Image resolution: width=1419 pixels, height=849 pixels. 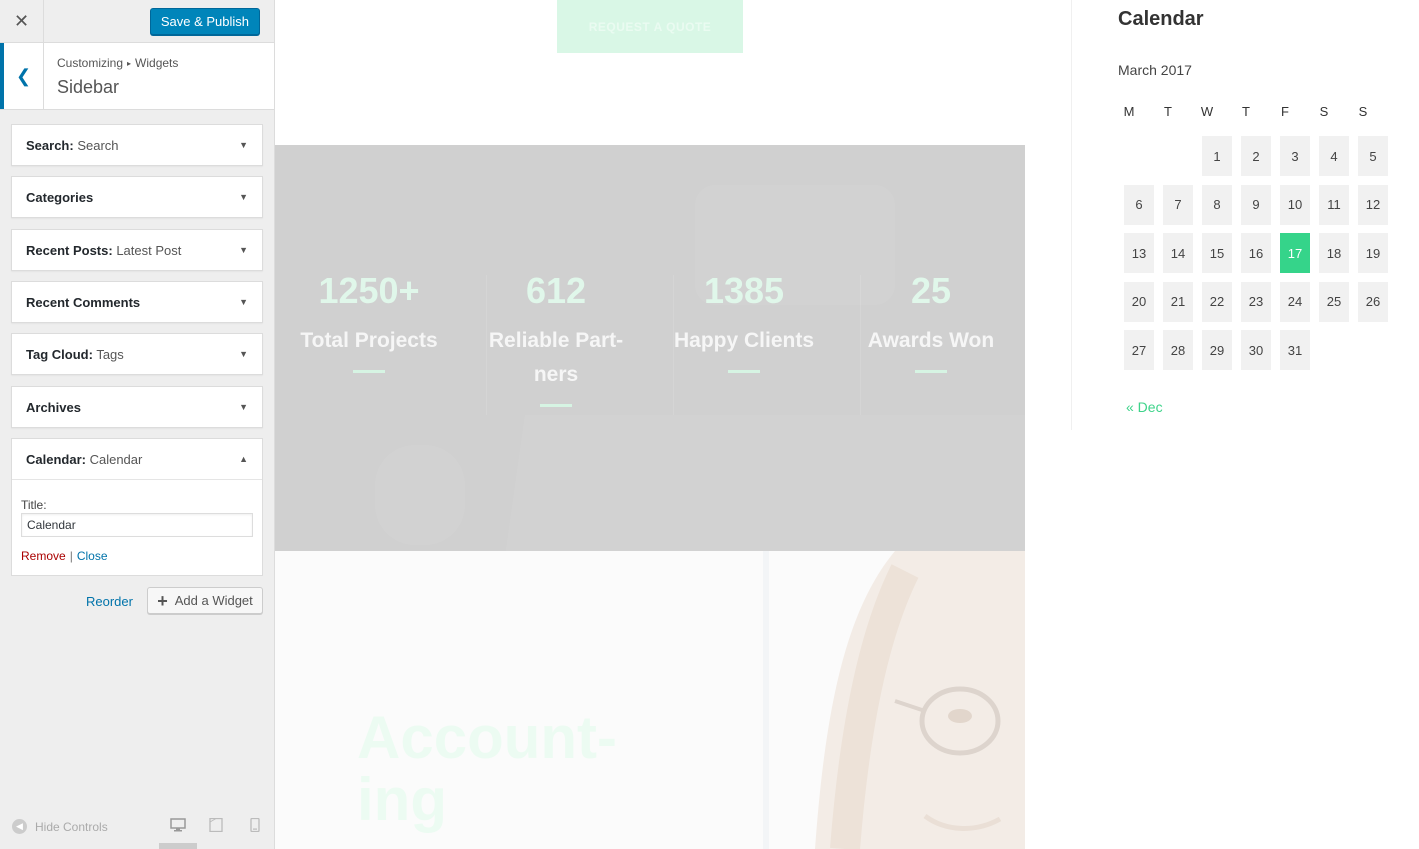 I want to click on add-widget-button: + Add a Widget, so click(x=205, y=600).